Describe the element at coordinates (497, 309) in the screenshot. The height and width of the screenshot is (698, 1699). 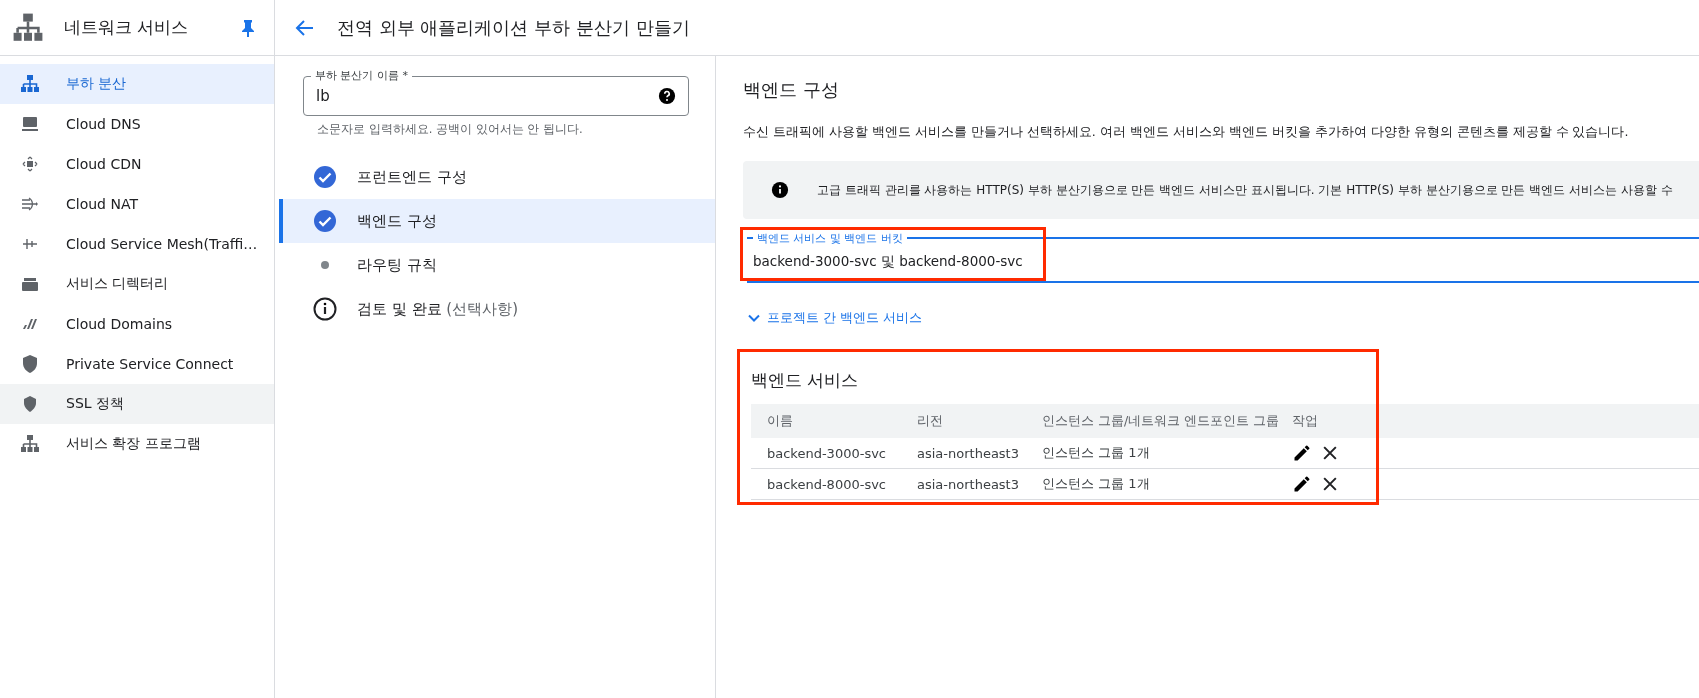
I see `step-item: 검토 및 완료 (선택사항)` at that location.